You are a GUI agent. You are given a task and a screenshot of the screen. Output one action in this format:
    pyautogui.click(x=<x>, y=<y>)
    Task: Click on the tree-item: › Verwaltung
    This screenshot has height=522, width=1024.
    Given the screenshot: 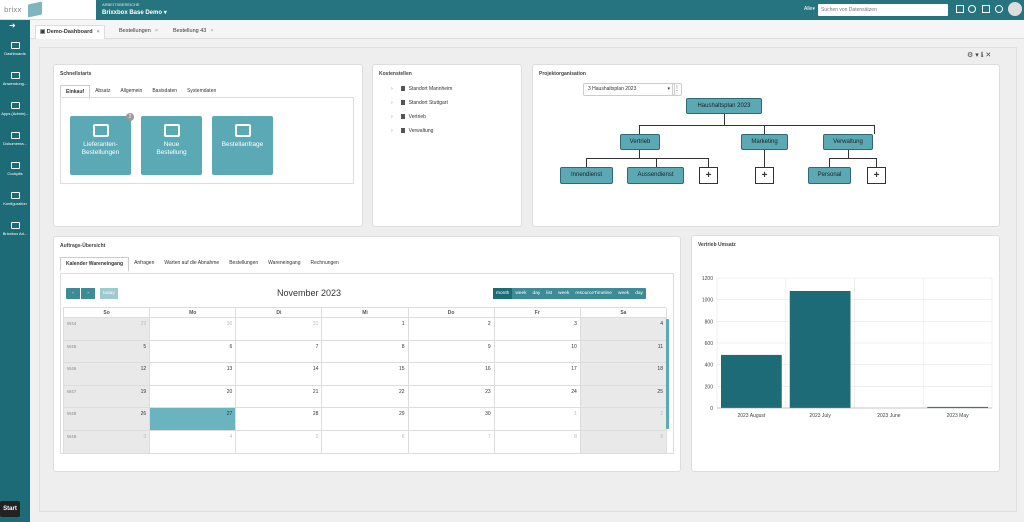 What is the action you would take?
    pyautogui.click(x=412, y=131)
    